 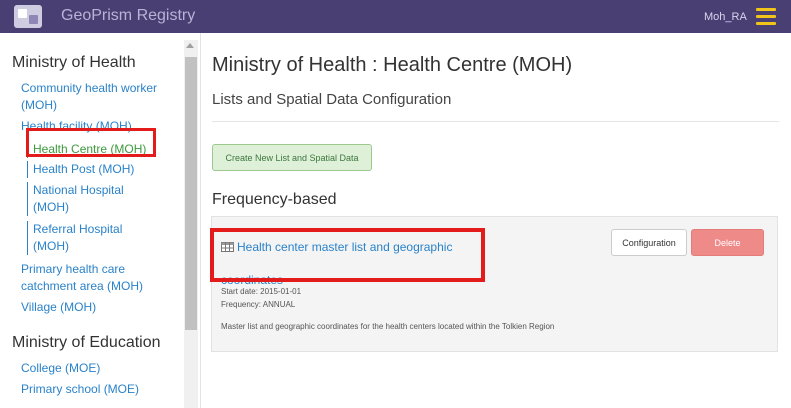 What do you see at coordinates (80, 169) in the screenshot?
I see `sidebar-item-health-post: Health Post (MOH)` at bounding box center [80, 169].